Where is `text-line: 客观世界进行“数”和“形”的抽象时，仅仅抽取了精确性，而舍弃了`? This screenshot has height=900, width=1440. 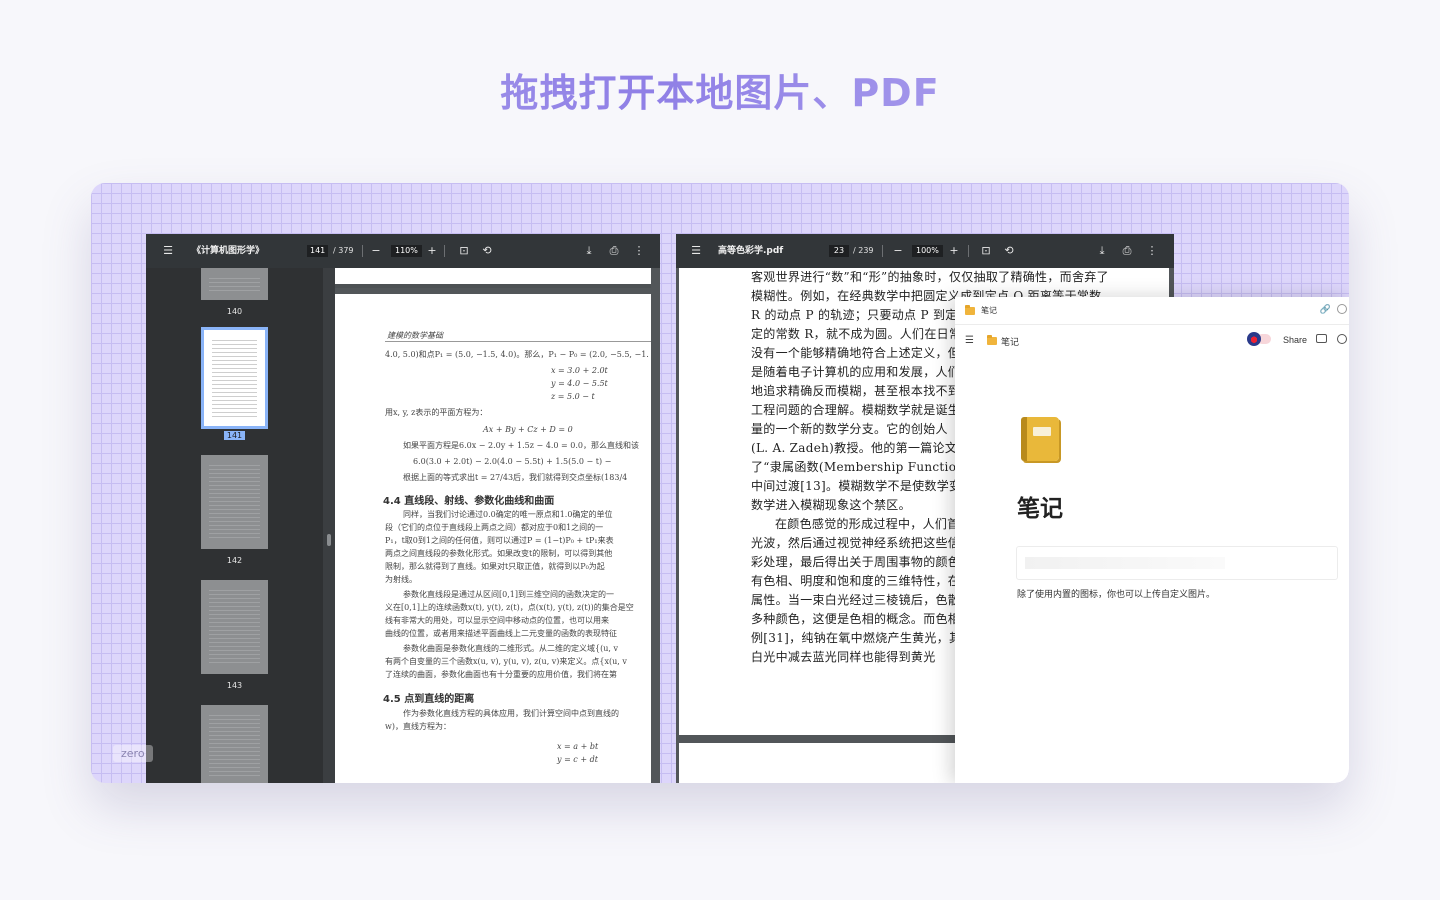
text-line: 客观世界进行“数”和“形”的抽象时，仅仅抽取了精确性，而舍弃了 is located at coordinates (930, 277).